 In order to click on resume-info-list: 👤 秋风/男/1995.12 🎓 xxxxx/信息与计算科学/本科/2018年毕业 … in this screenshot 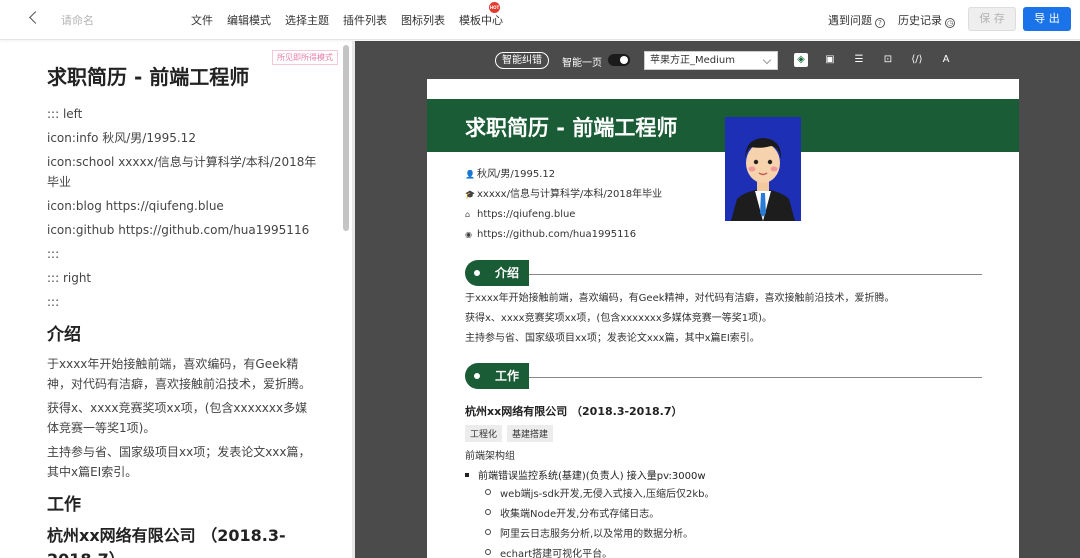, I will do `click(590, 205)`.